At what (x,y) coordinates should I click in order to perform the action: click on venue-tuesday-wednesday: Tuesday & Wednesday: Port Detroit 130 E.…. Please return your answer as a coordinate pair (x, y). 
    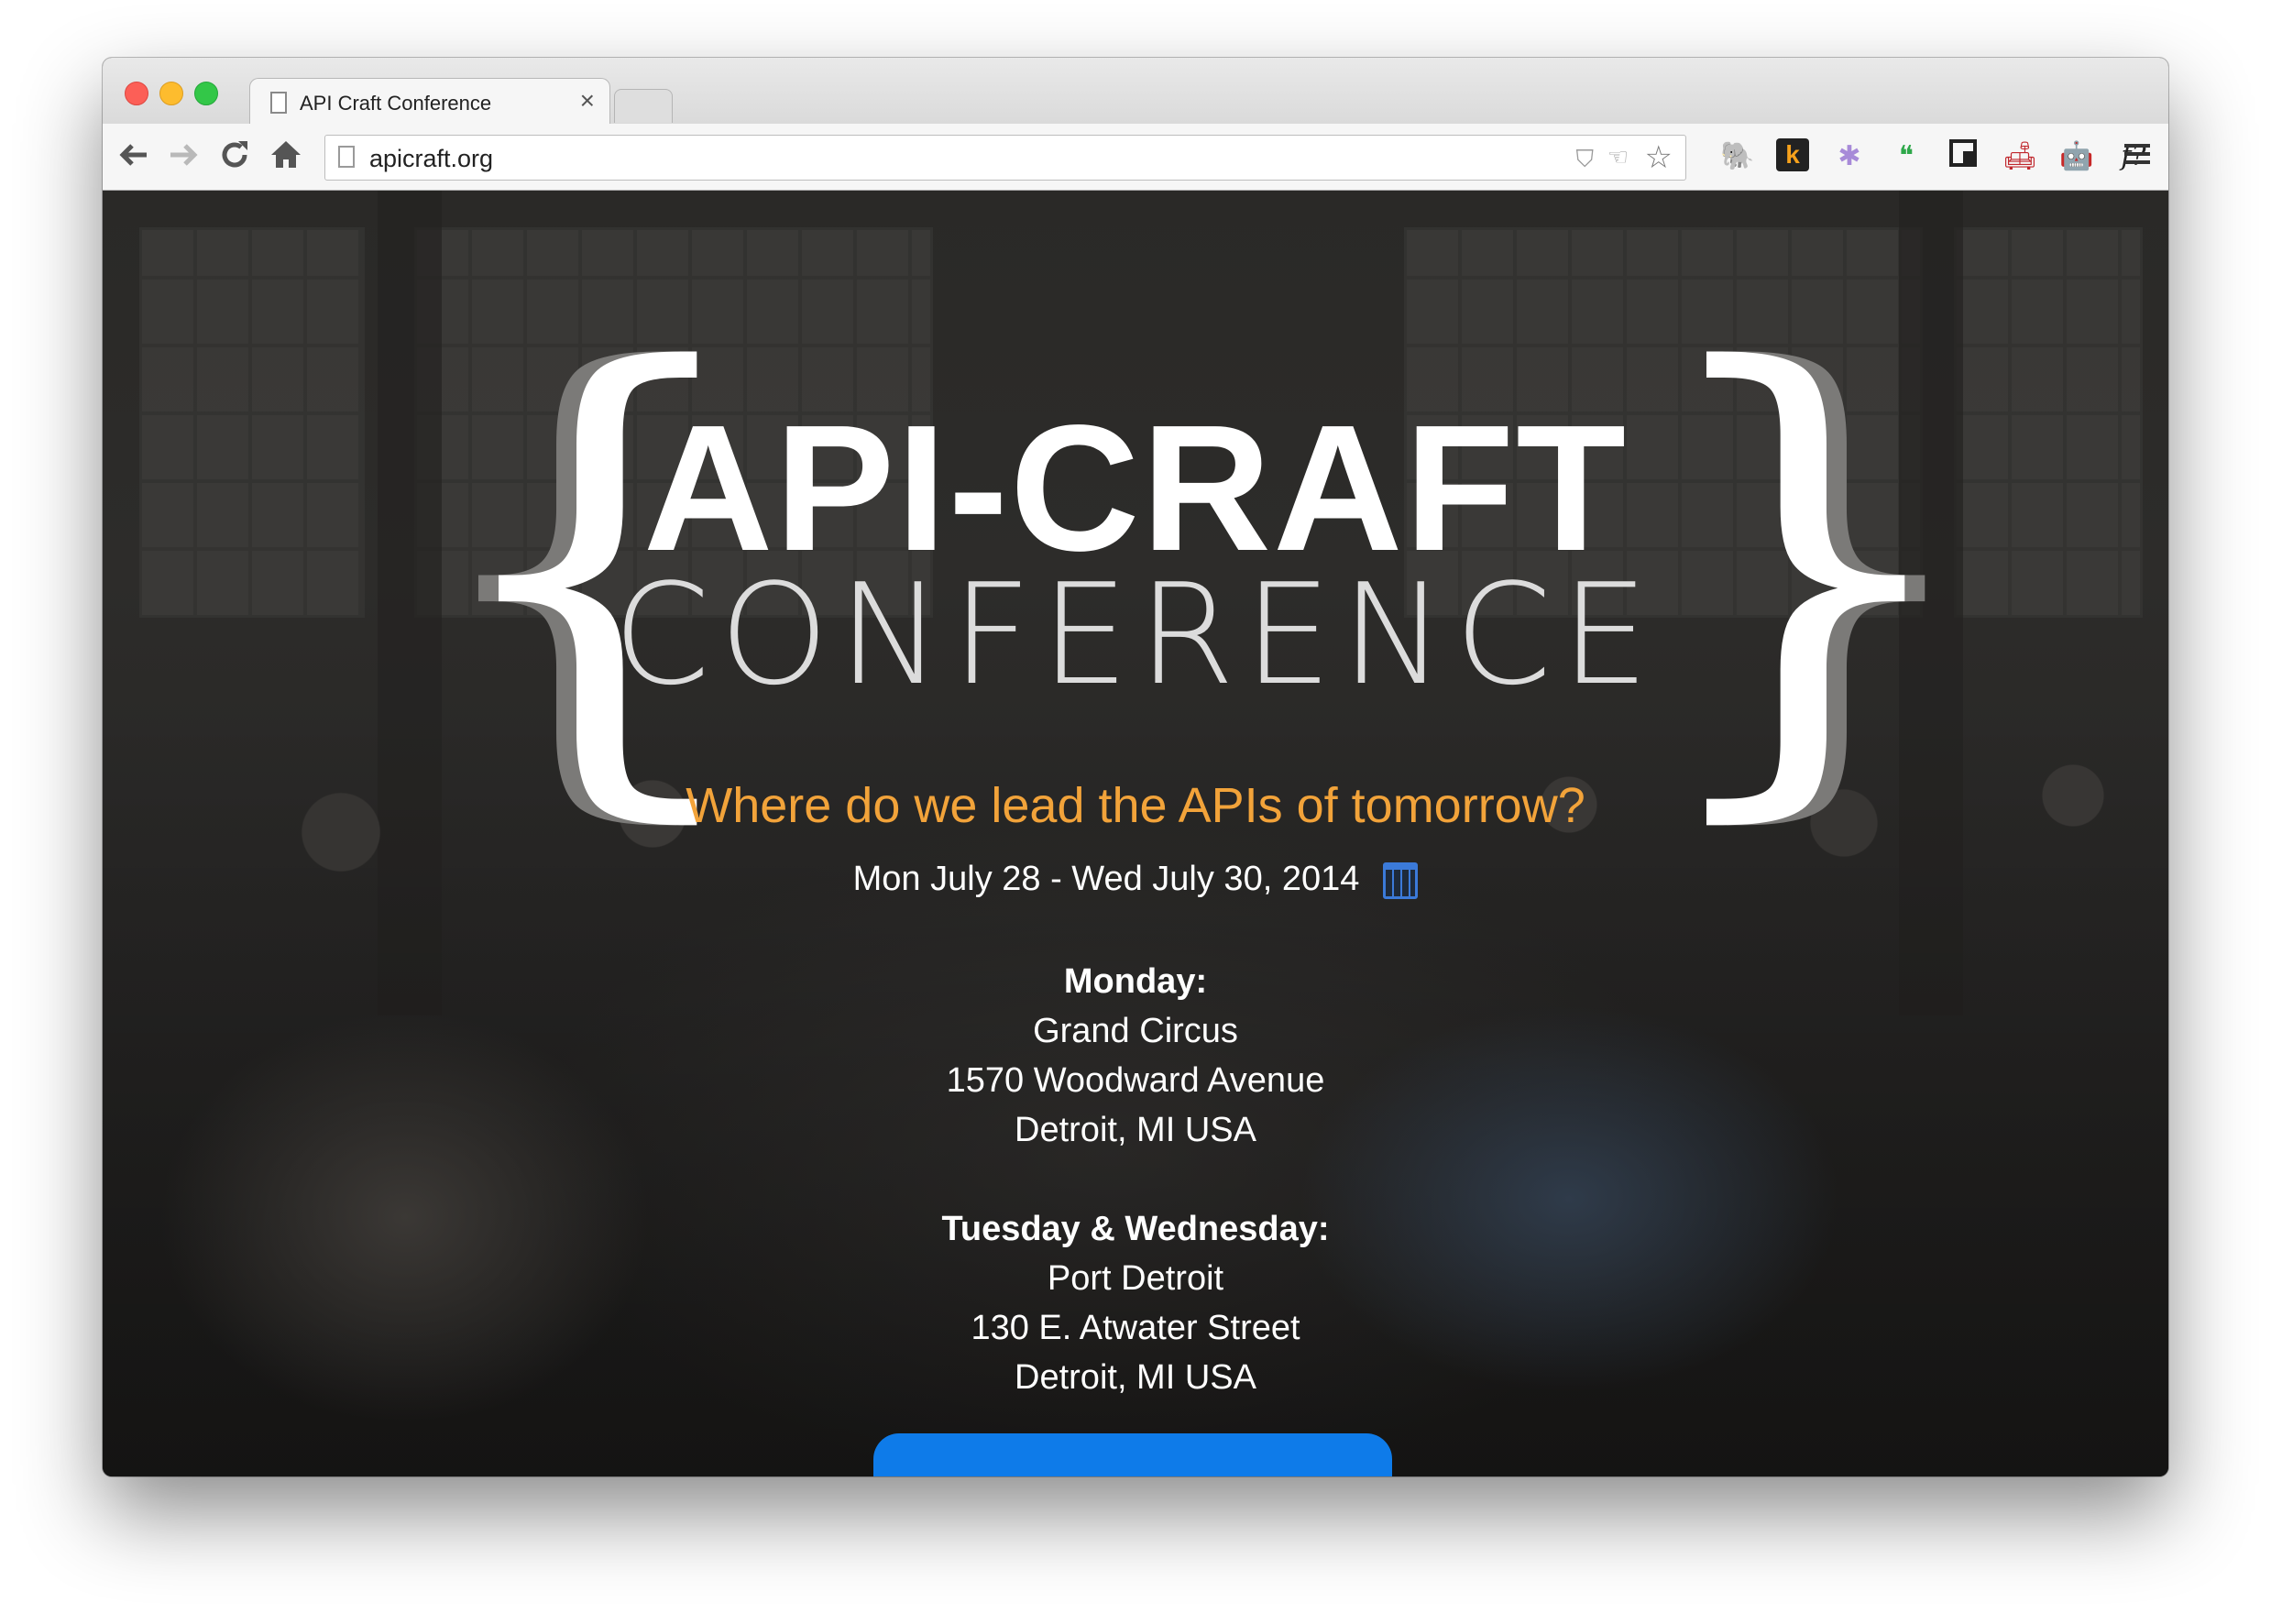
    Looking at the image, I should click on (1135, 1303).